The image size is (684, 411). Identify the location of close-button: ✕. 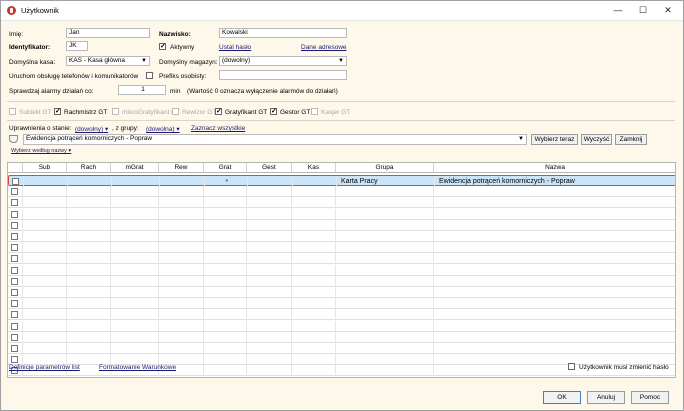
(668, 10).